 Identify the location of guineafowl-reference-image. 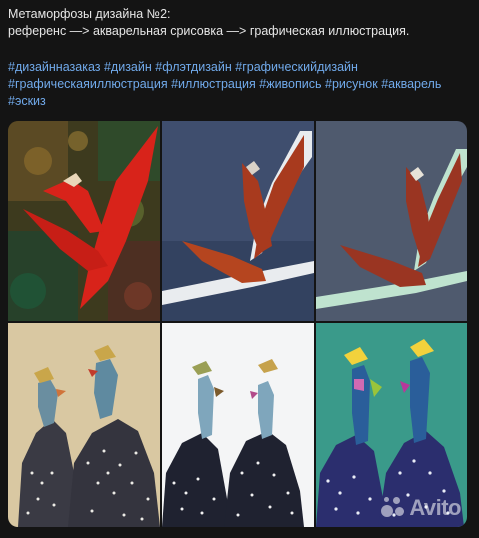
(84, 425).